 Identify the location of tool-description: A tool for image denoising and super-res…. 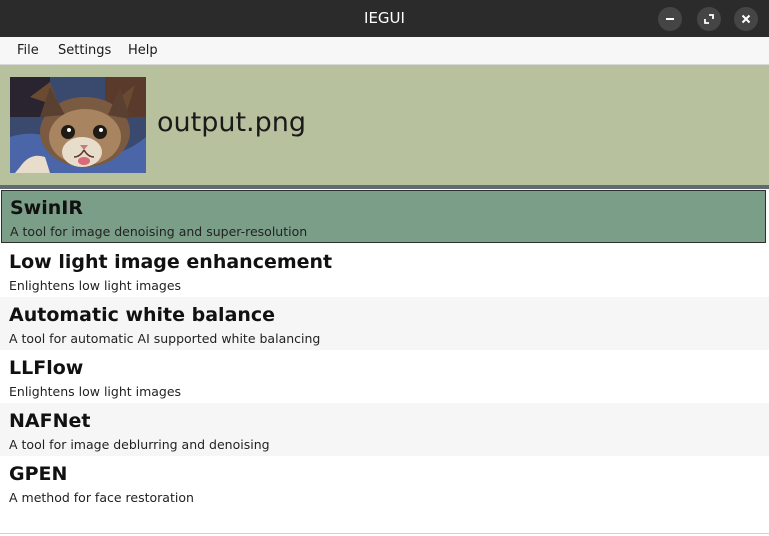
(159, 231).